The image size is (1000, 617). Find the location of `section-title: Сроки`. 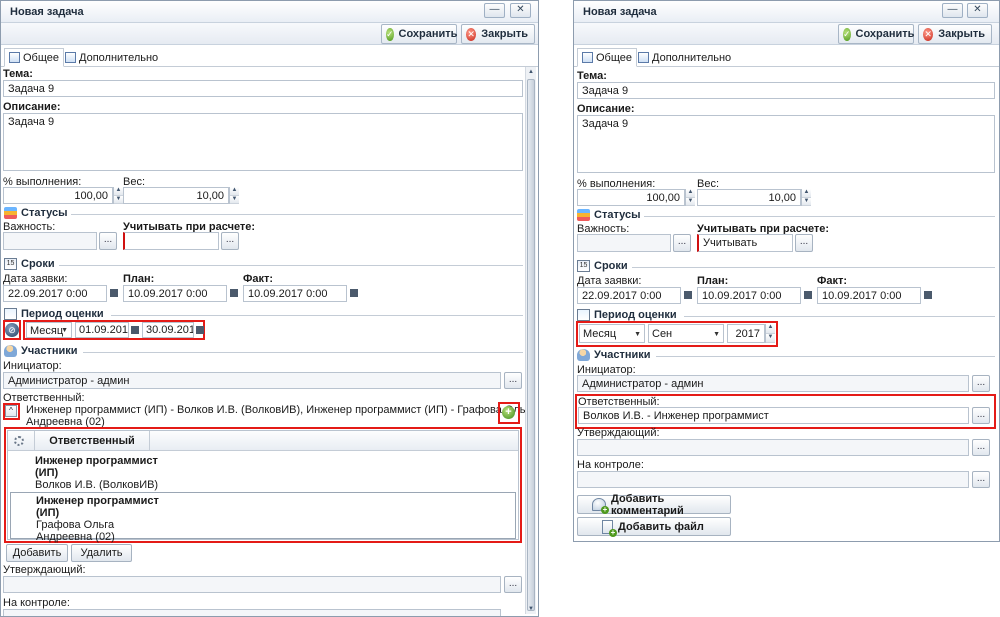

section-title: Сроки is located at coordinates (611, 266).